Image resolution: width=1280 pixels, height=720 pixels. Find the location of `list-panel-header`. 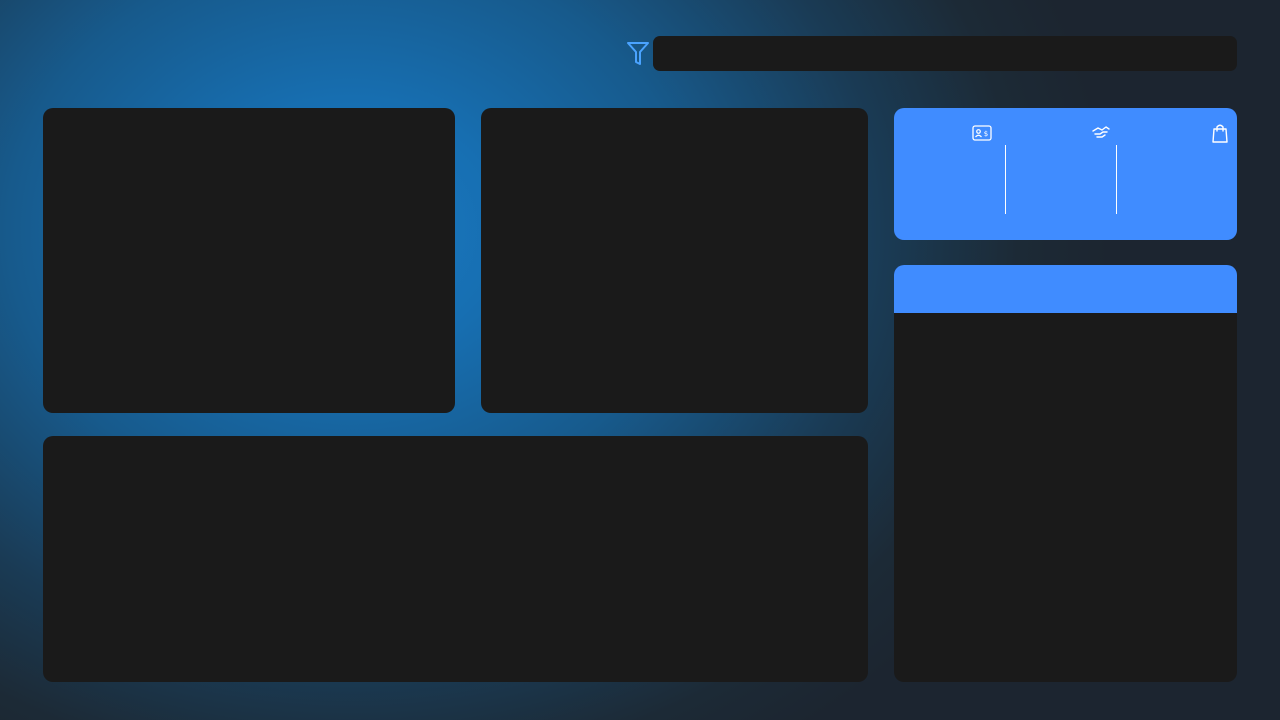

list-panel-header is located at coordinates (1065, 289).